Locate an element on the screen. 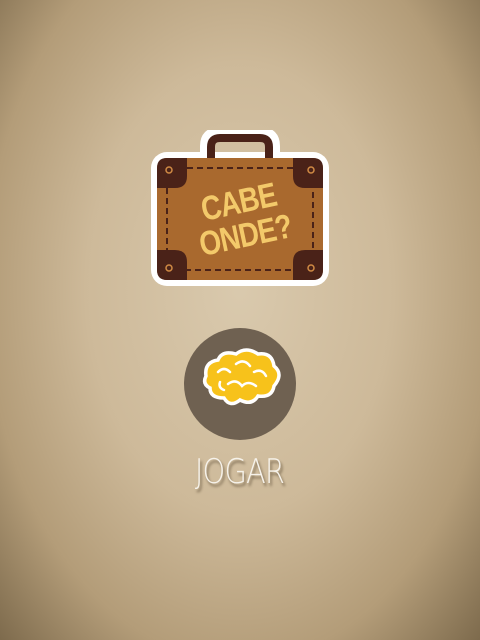  play-button: JOGAR is located at coordinates (240, 410).